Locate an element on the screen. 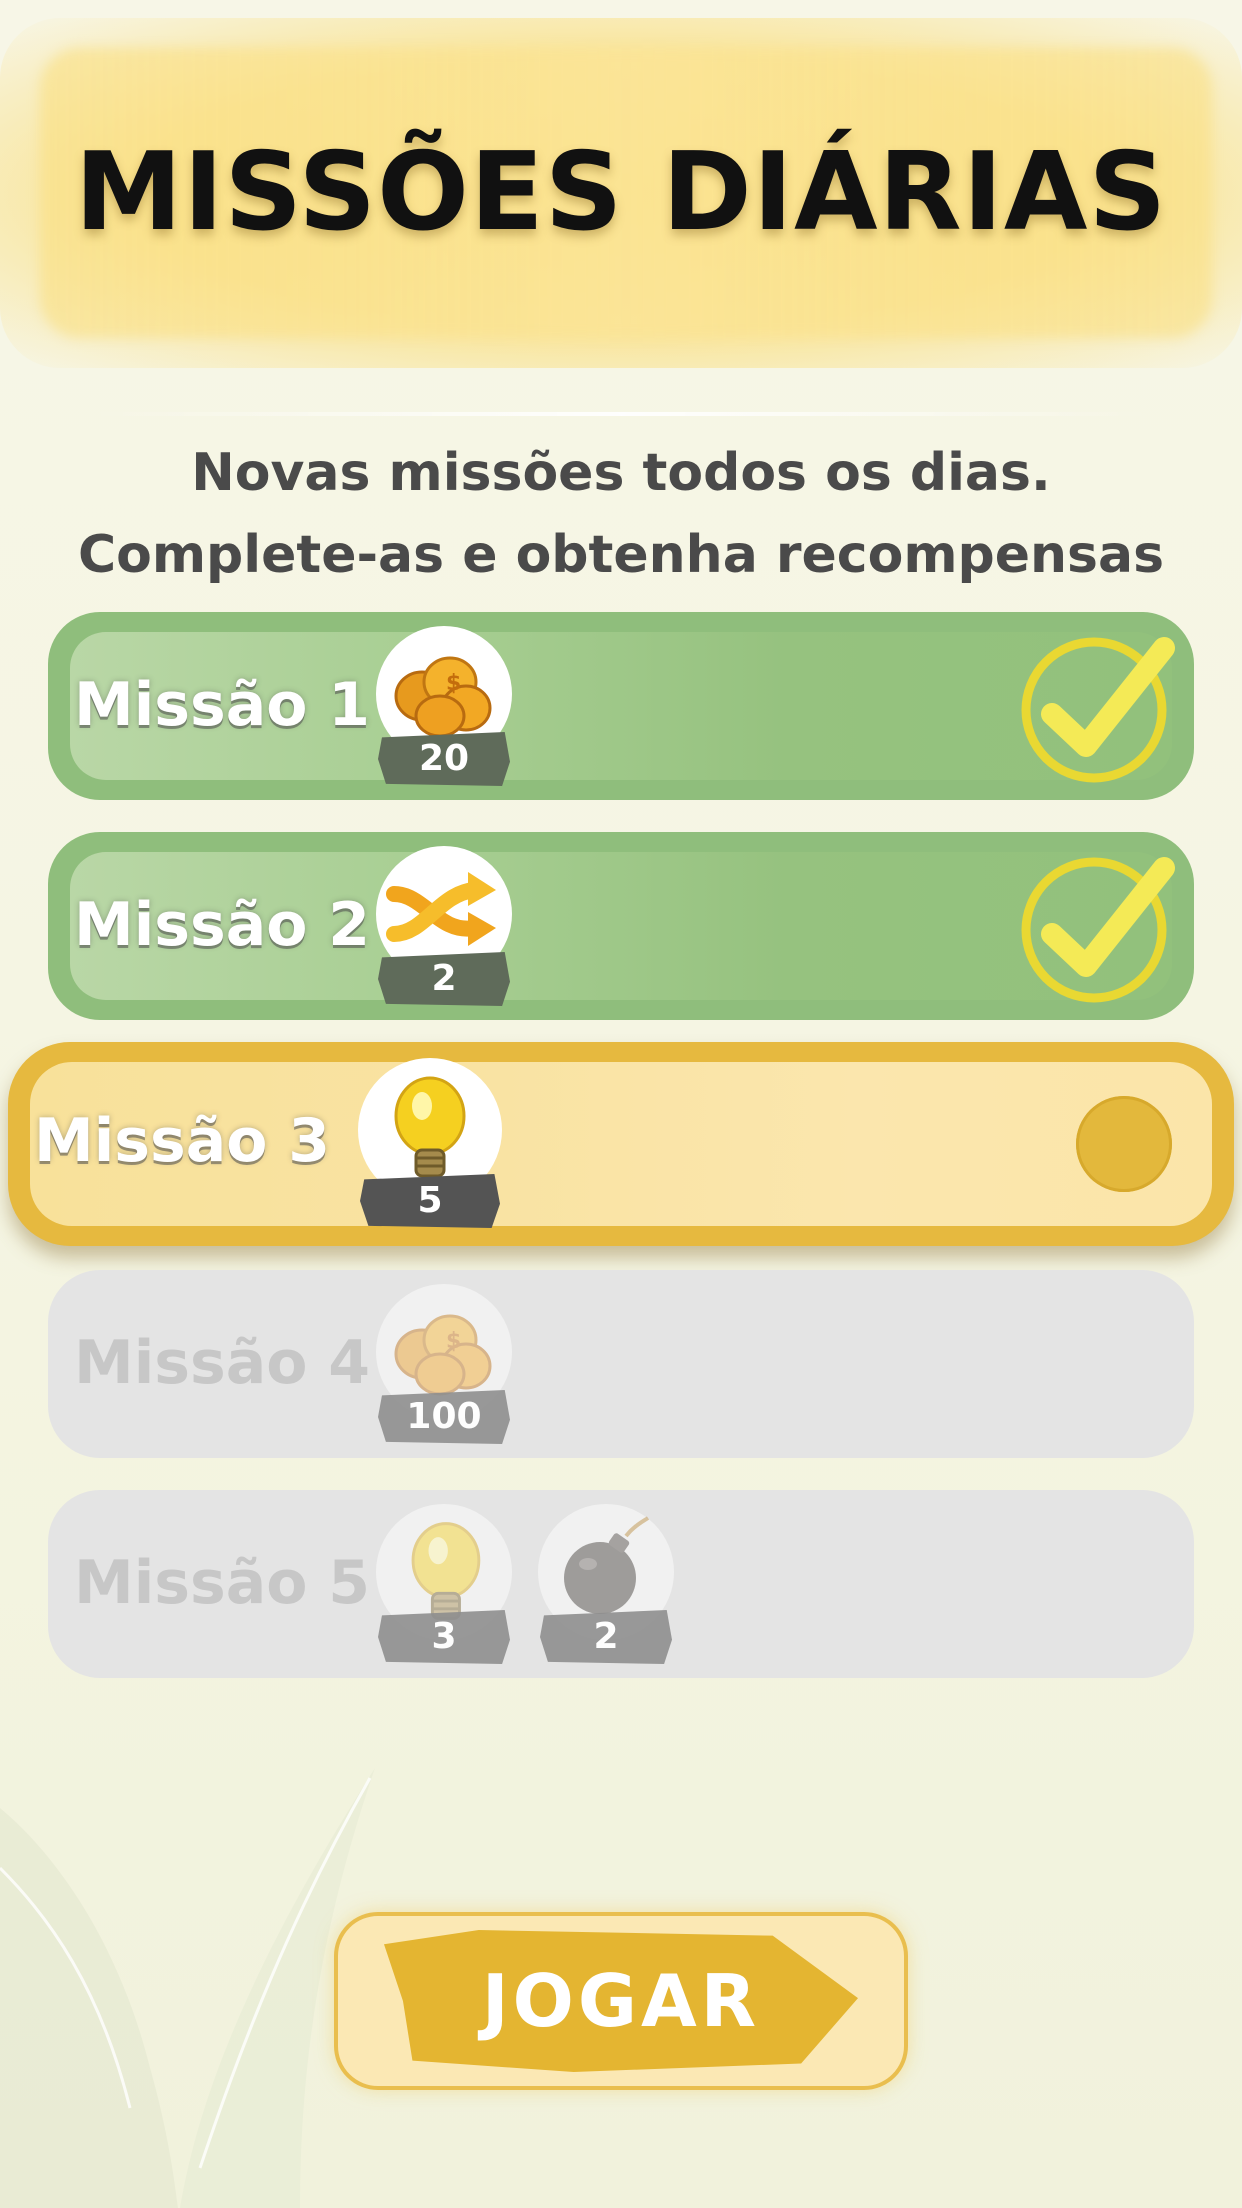 Image resolution: width=1242 pixels, height=2208 pixels. reward-count: 100 is located at coordinates (444, 1417).